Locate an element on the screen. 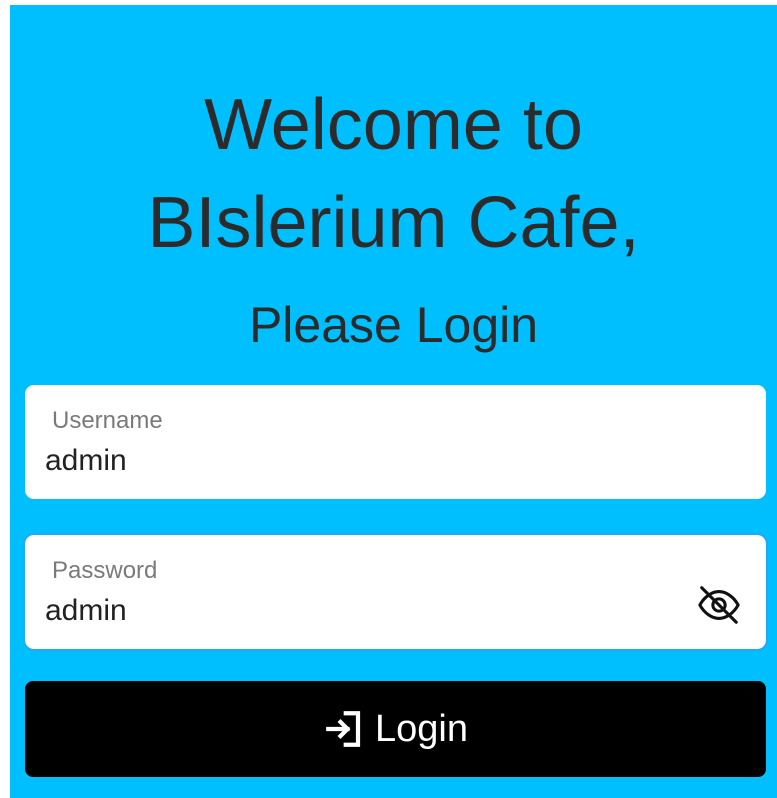 This screenshot has width=777, height=798. username-label: Username is located at coordinates (107, 420).